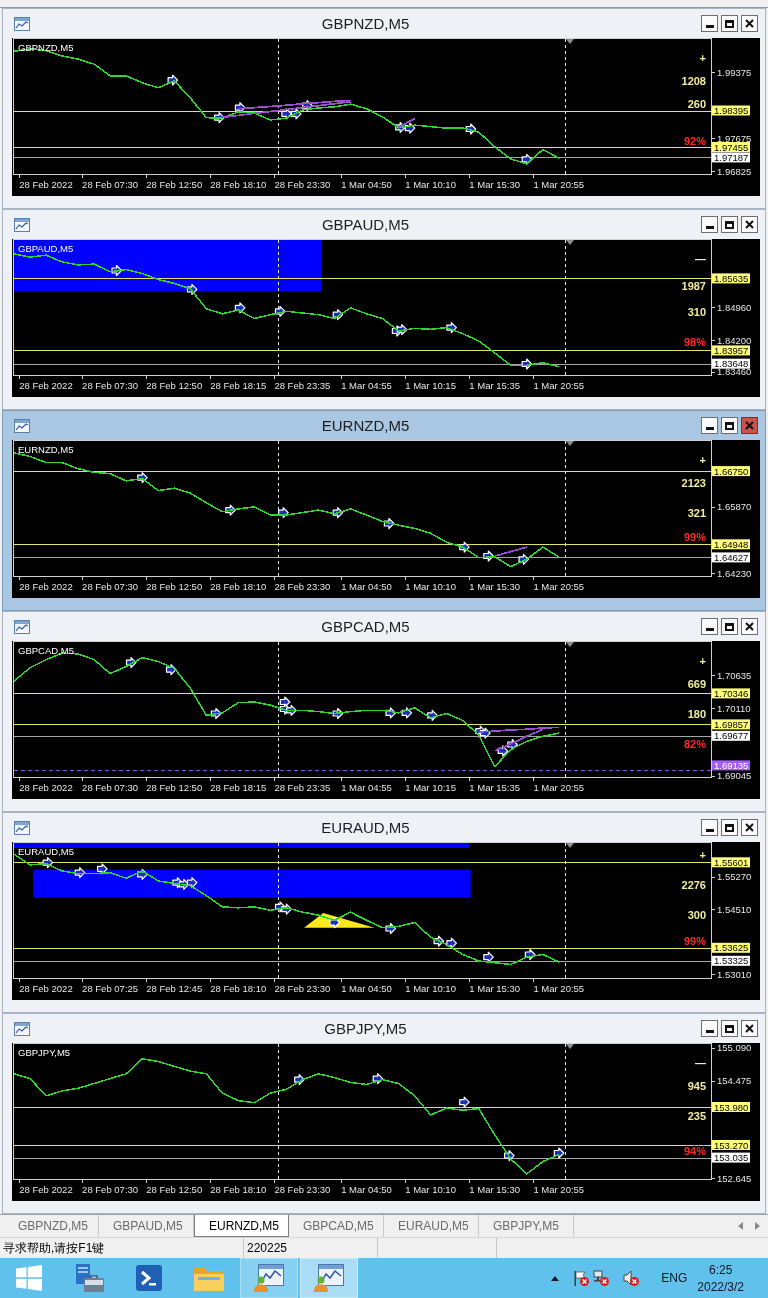  What do you see at coordinates (700, 259) in the screenshot?
I see `indicator-label: —` at bounding box center [700, 259].